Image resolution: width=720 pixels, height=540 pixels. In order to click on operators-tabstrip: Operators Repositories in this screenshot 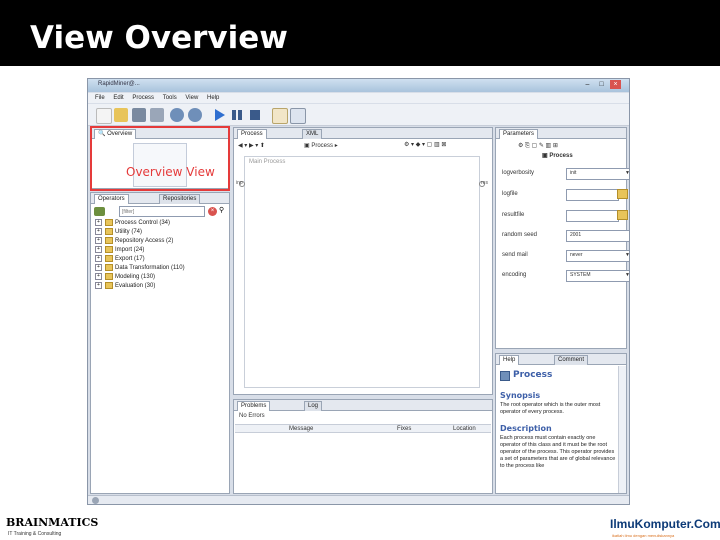, I will do `click(160, 198)`.